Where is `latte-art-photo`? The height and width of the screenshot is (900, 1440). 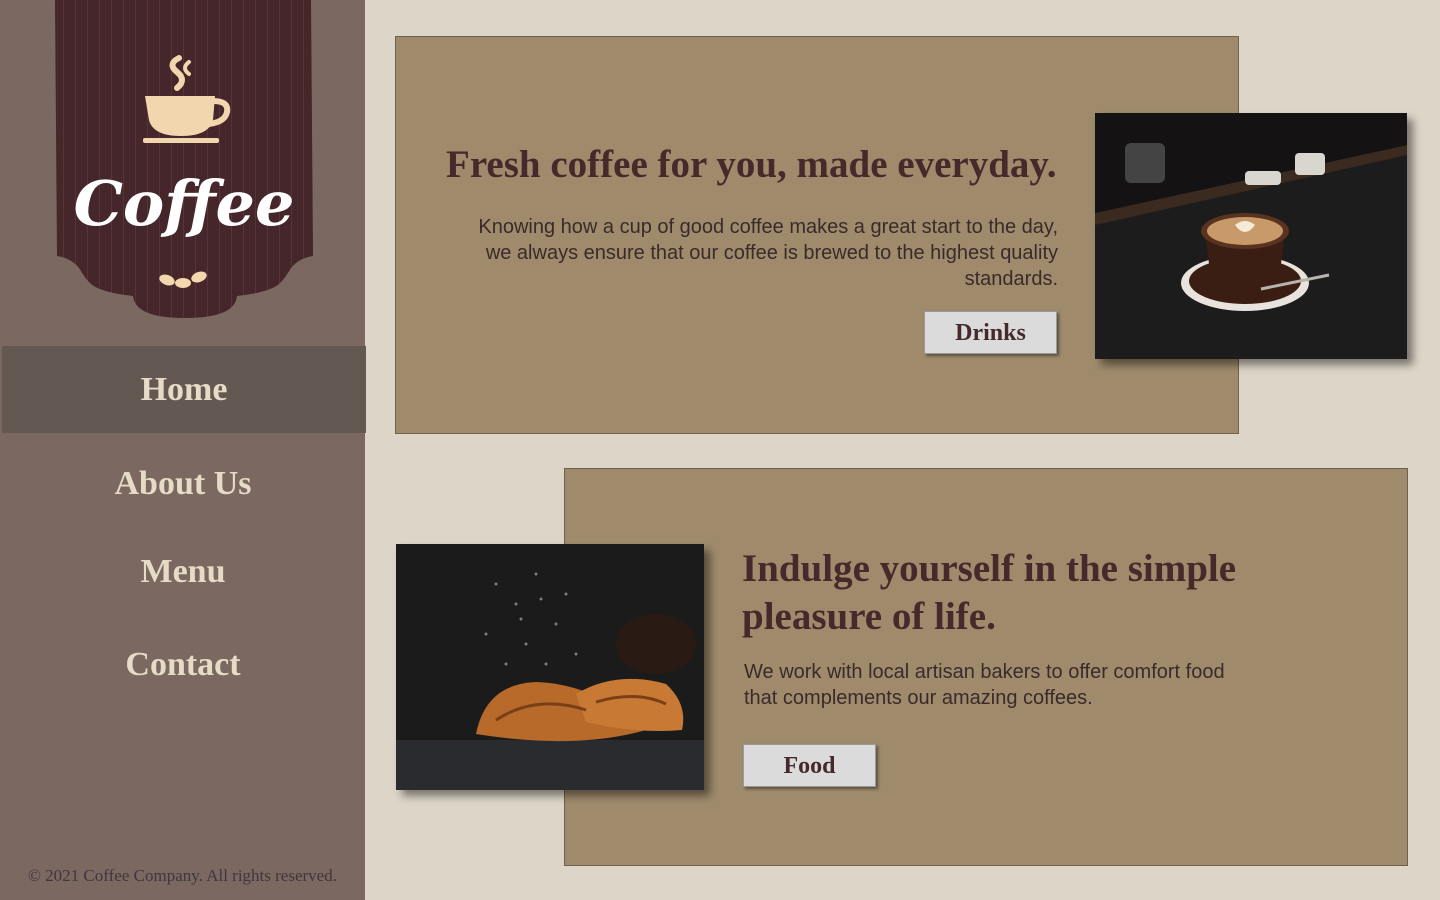 latte-art-photo is located at coordinates (1251, 236).